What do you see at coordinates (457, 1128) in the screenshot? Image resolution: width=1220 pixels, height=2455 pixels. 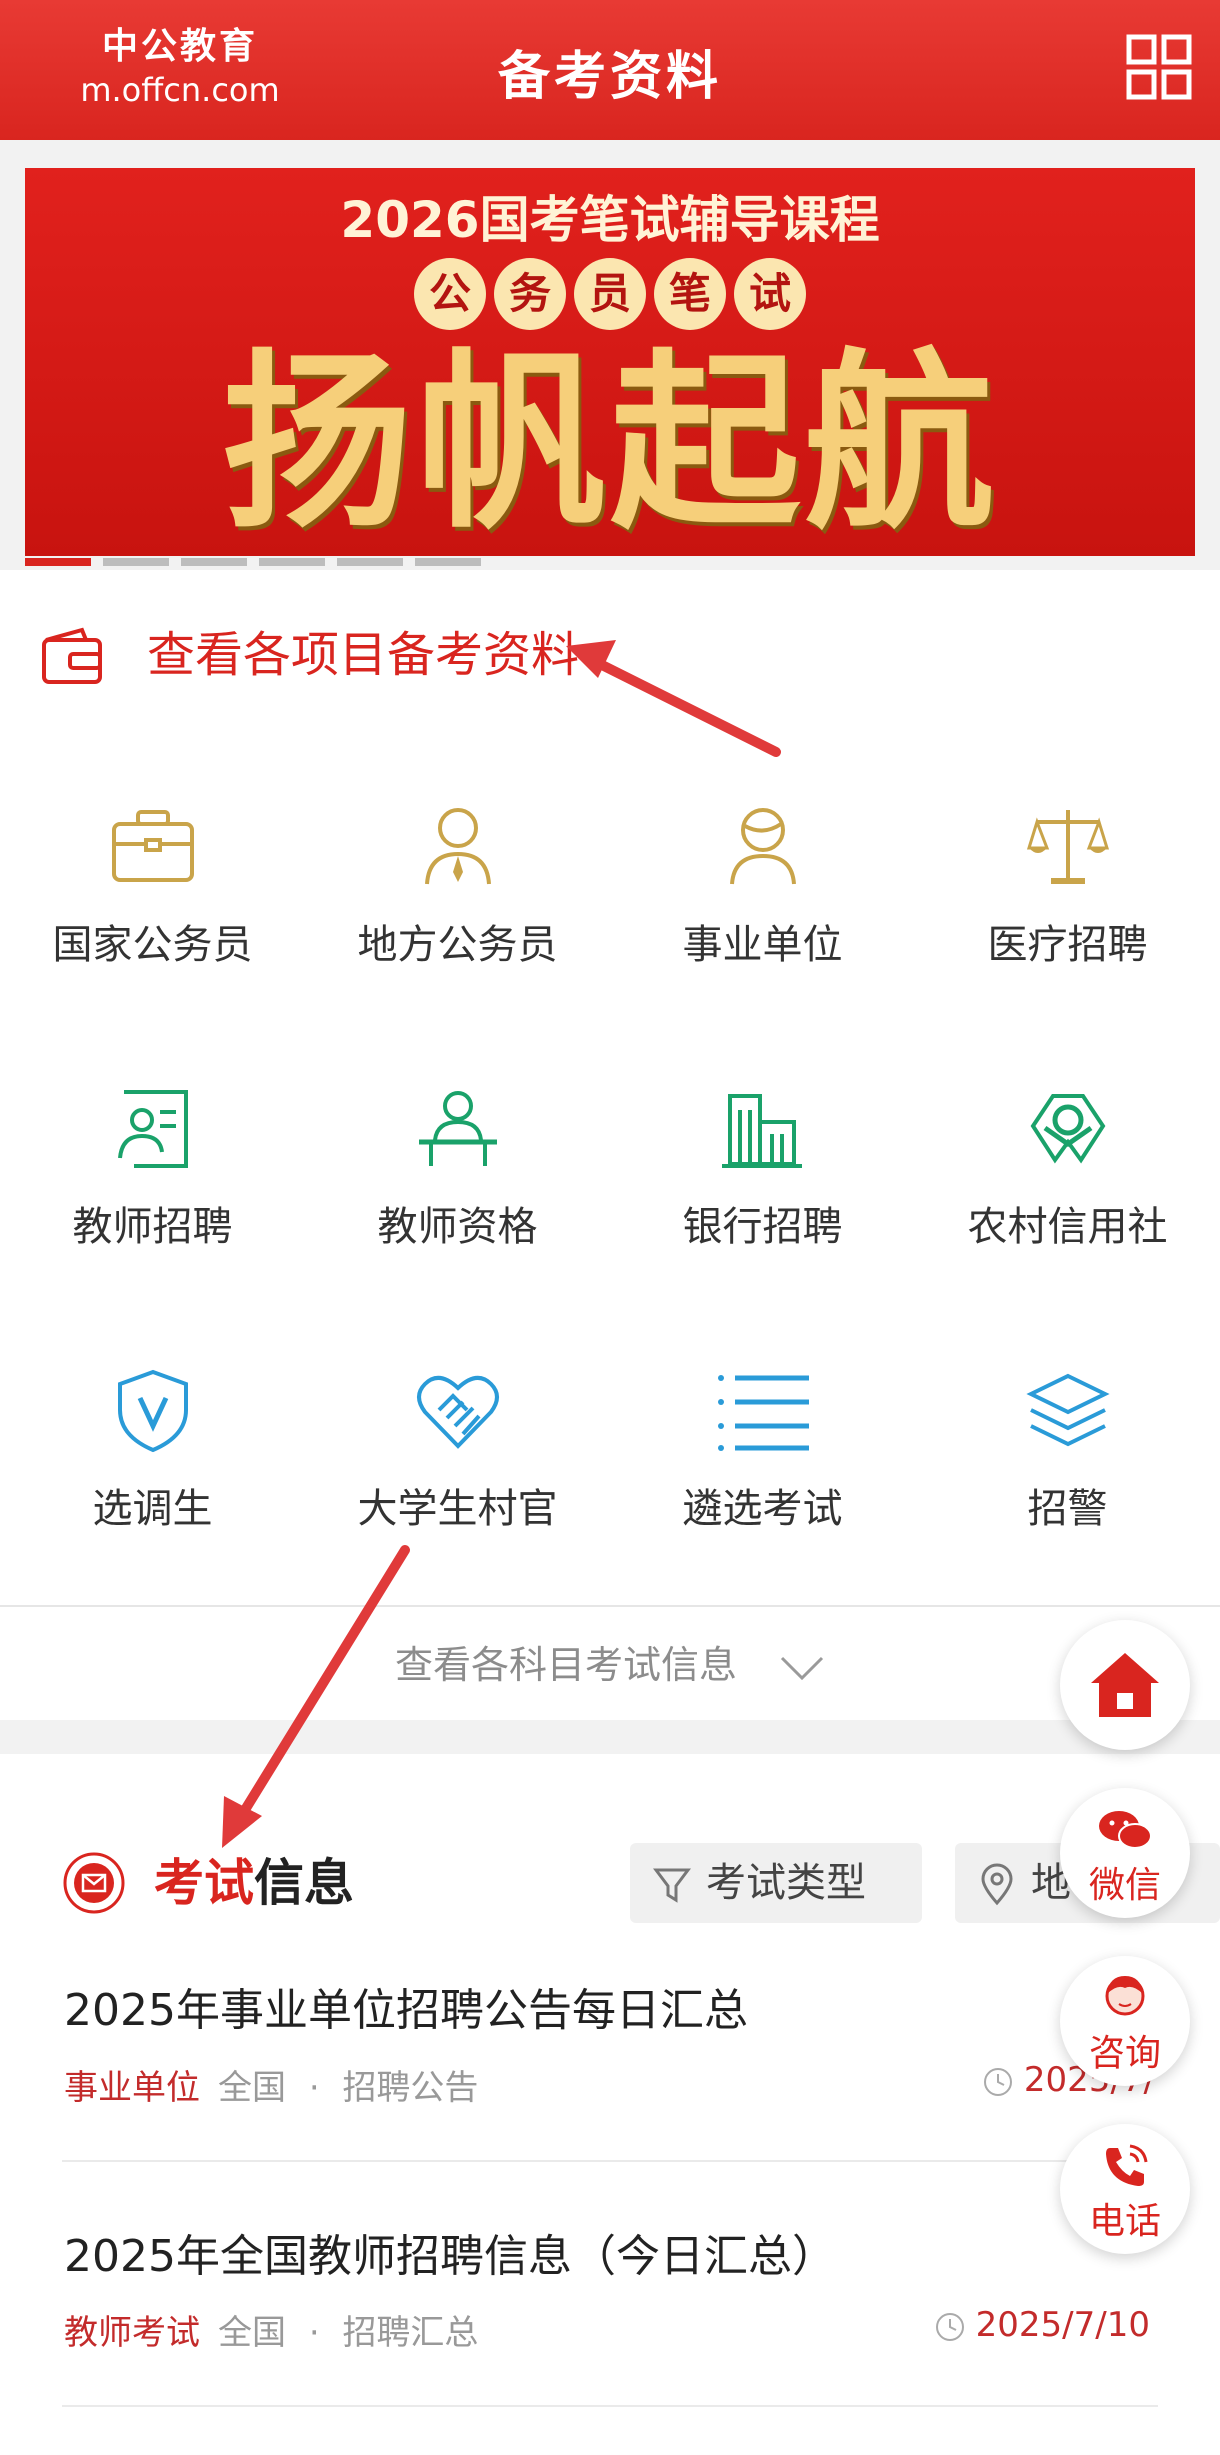 I see `teacher-desk-icon` at bounding box center [457, 1128].